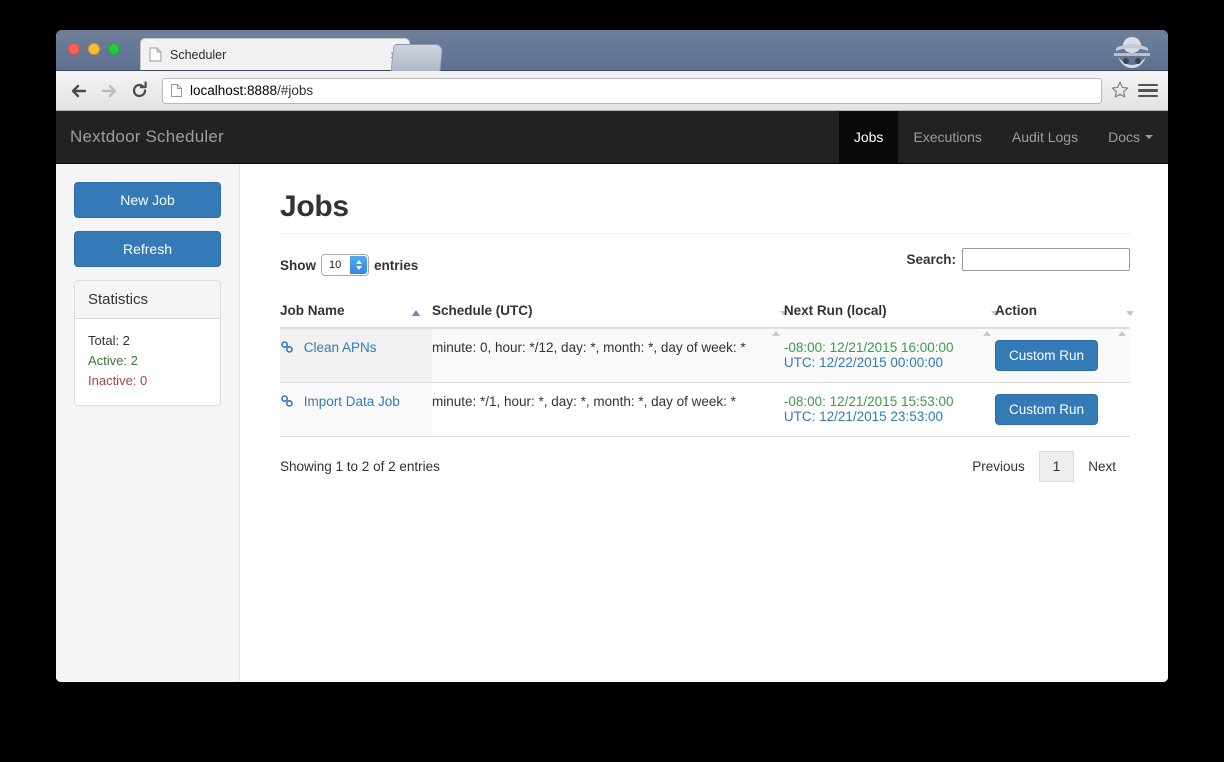 This screenshot has height=762, width=1224. Describe the element at coordinates (198, 54) in the screenshot. I see `browser-tab-title: Scheduler` at that location.